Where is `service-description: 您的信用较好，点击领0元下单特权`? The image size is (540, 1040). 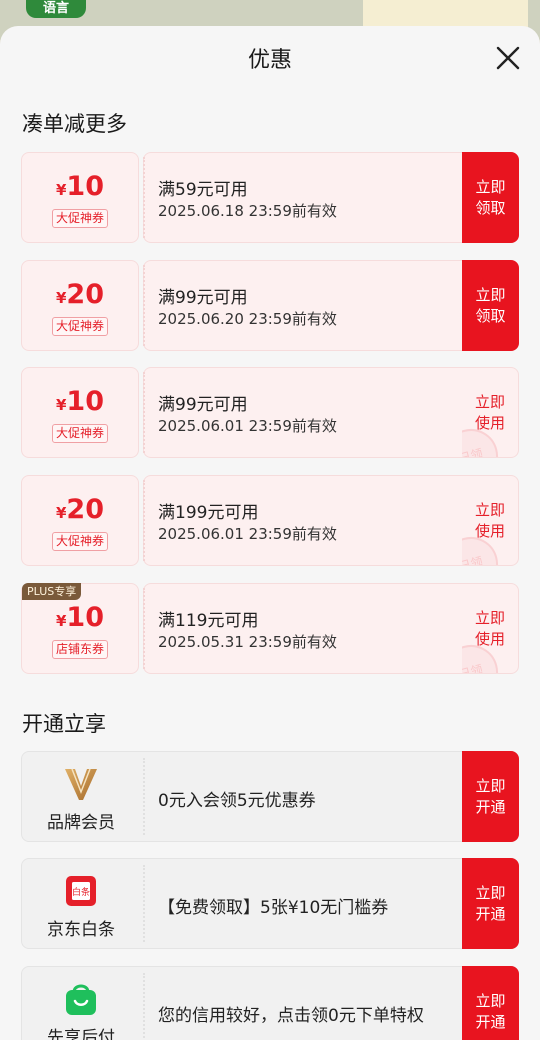
service-description: 您的信用较好，点击领0元下单特权 is located at coordinates (291, 1016).